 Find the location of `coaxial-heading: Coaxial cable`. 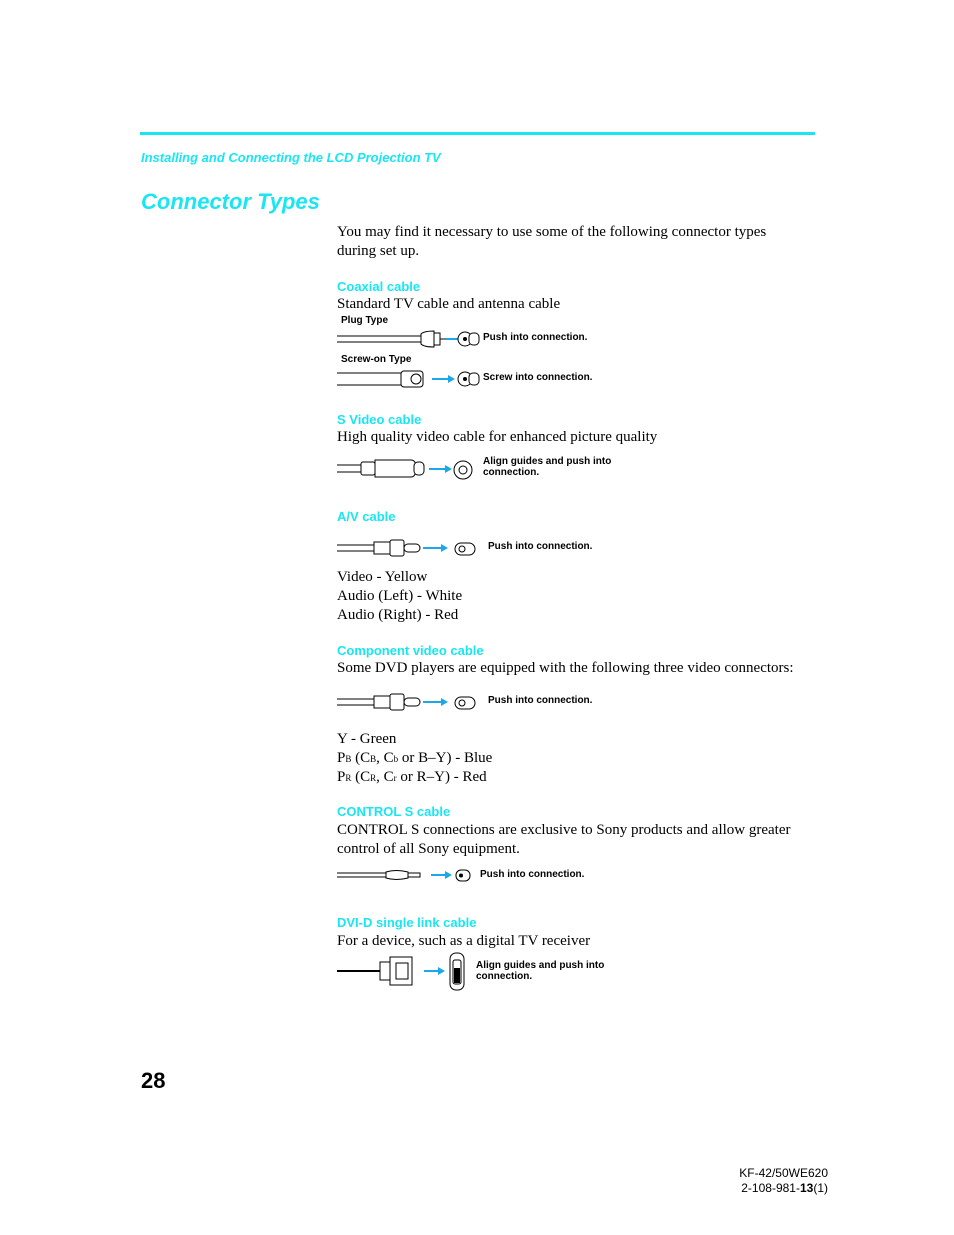

coaxial-heading: Coaxial cable is located at coordinates (379, 286).